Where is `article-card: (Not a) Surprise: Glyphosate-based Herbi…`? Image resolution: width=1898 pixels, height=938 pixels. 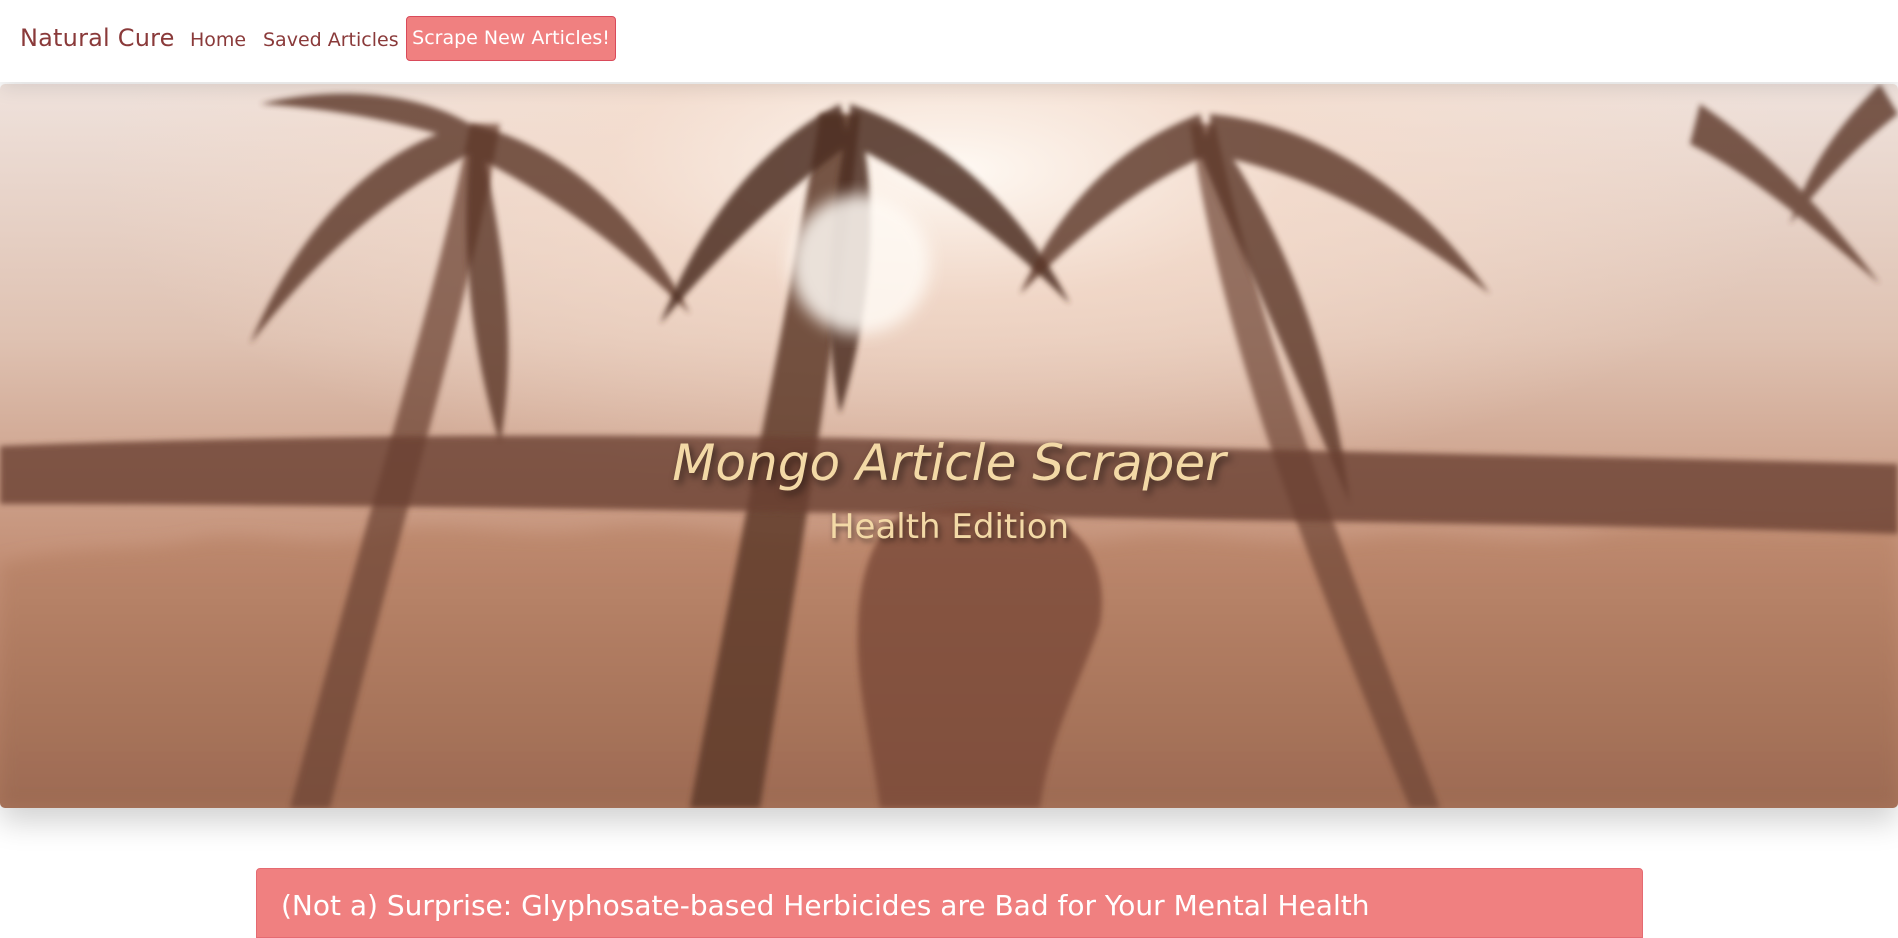 article-card: (Not a) Surprise: Glyphosate-based Herbi… is located at coordinates (949, 903).